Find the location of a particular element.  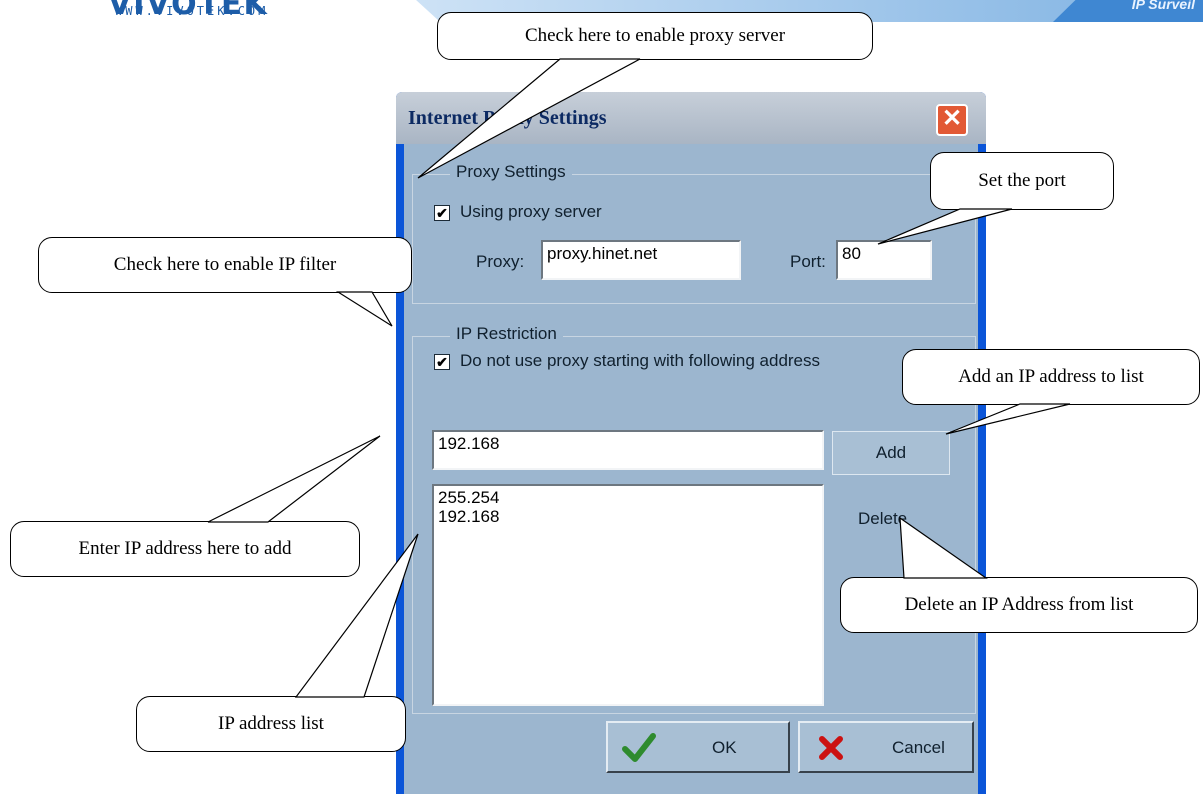

proxy-address-input: proxy.hinet.net is located at coordinates (641, 260).